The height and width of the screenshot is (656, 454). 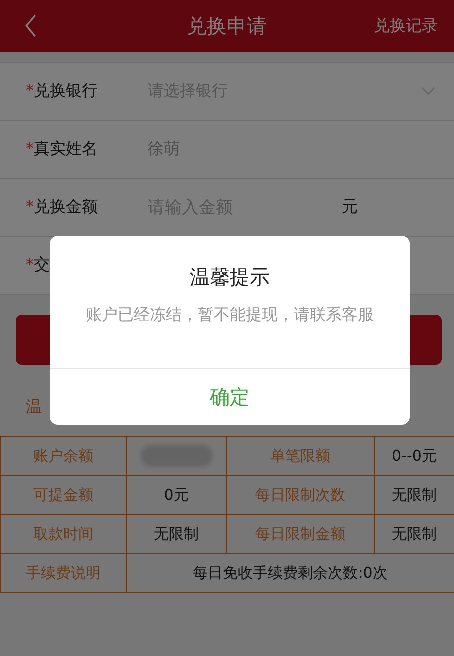 What do you see at coordinates (64, 534) in the screenshot?
I see `table-cell: 取款时间` at bounding box center [64, 534].